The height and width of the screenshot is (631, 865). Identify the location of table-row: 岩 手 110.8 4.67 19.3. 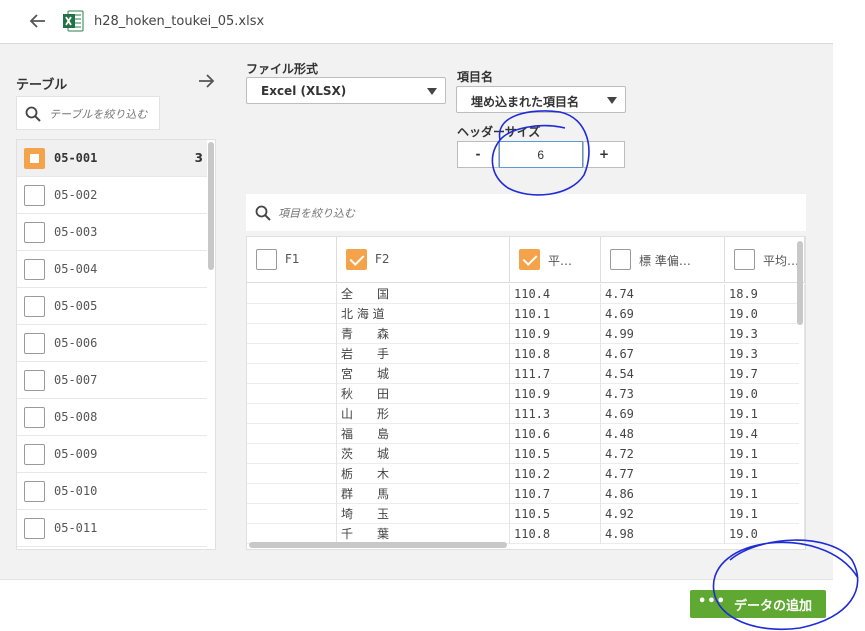
(526, 354).